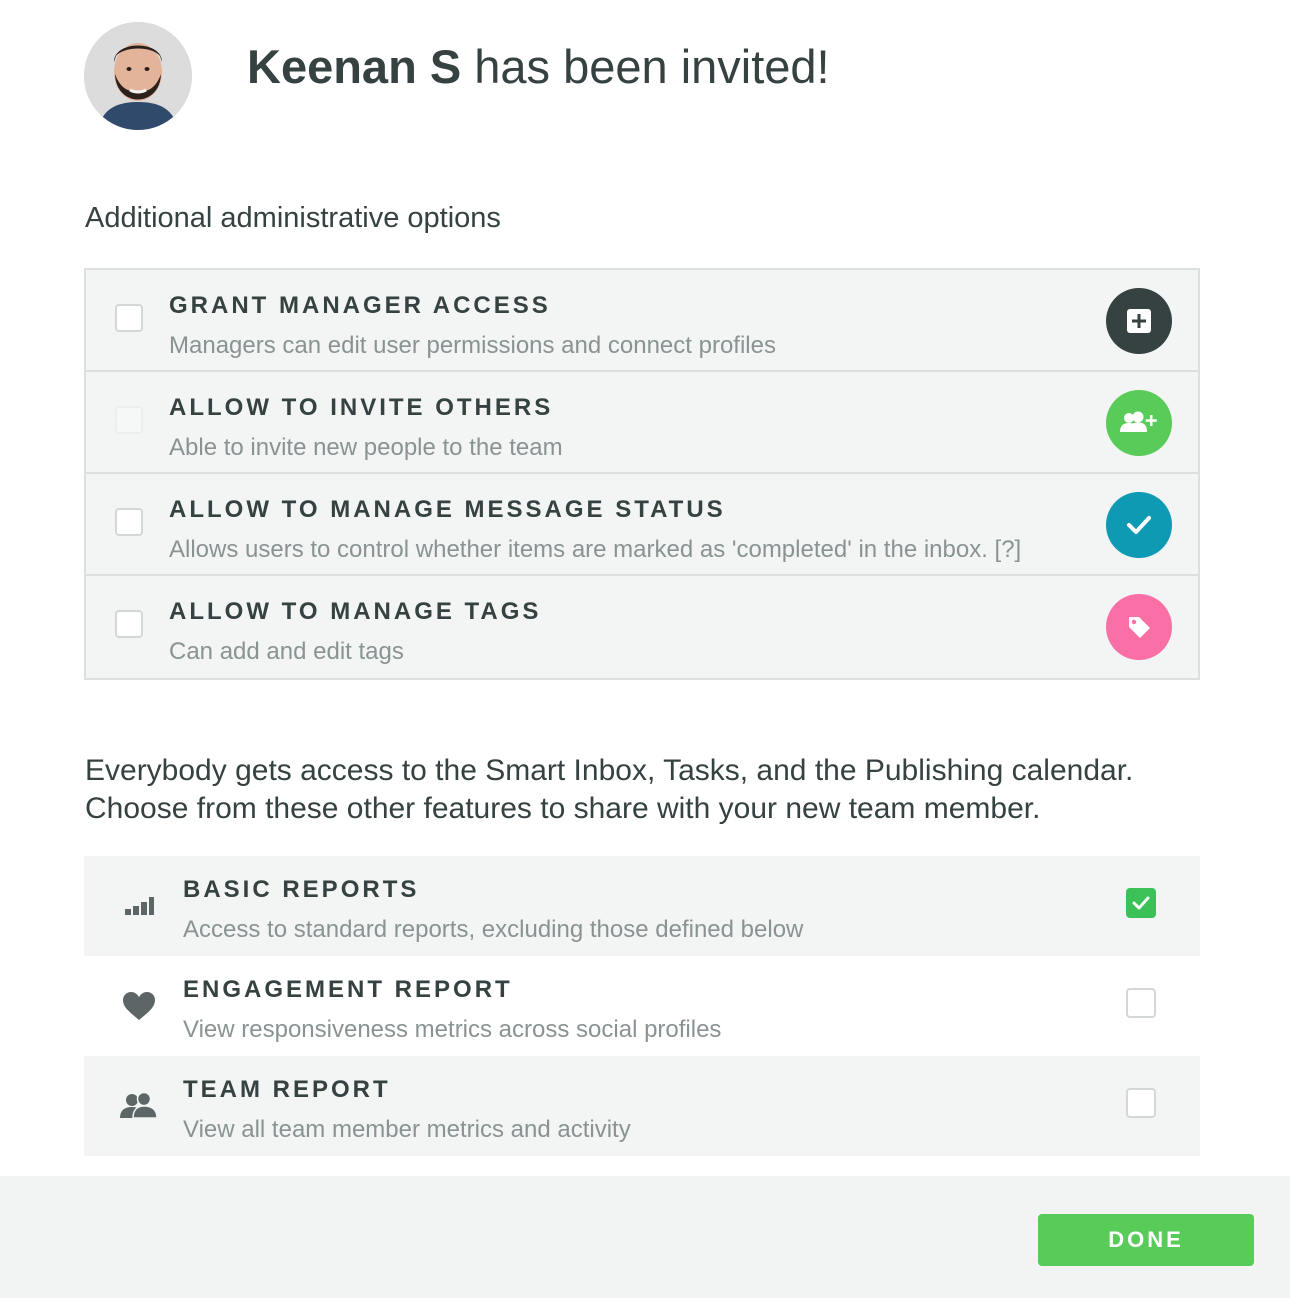 This screenshot has height=1298, width=1290. I want to click on grant-manager-checkbox, so click(129, 318).